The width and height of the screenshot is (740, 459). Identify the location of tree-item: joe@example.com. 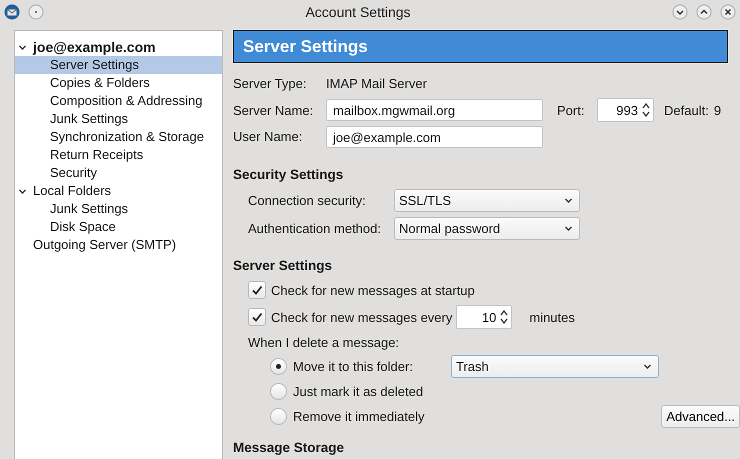
(118, 47).